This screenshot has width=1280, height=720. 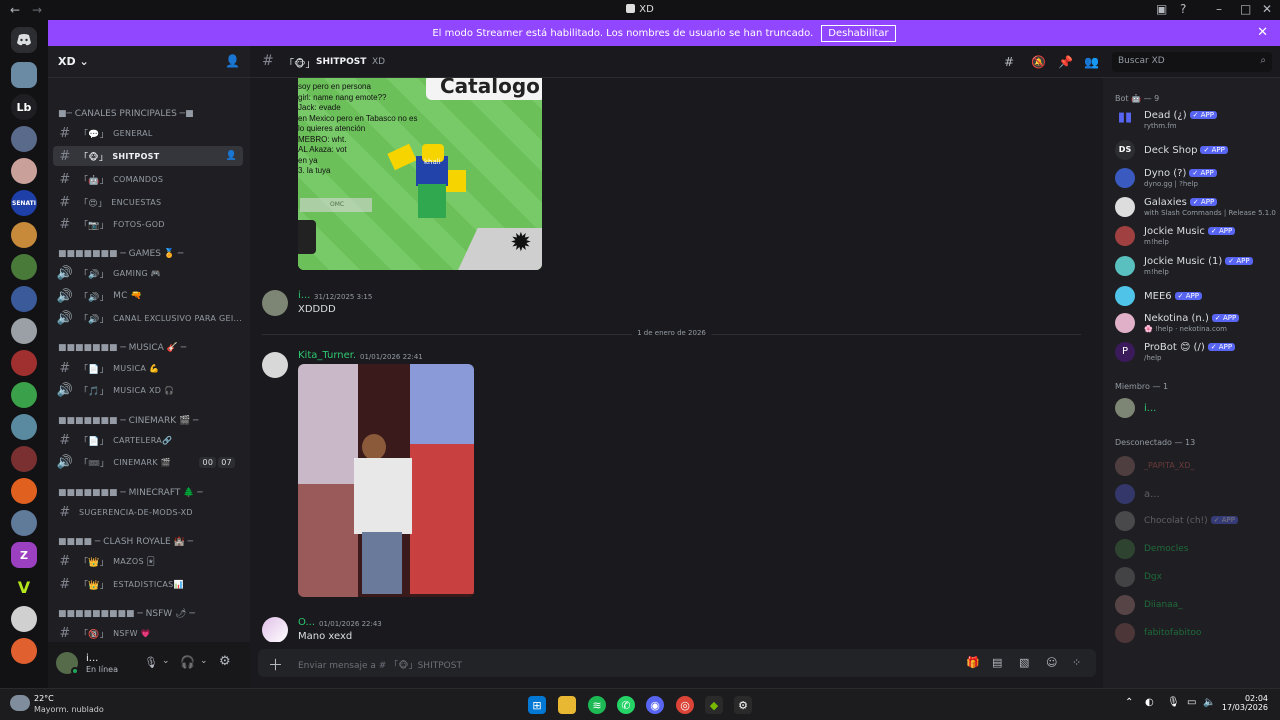 What do you see at coordinates (20, 703) in the screenshot?
I see `weather-cloud-icon` at bounding box center [20, 703].